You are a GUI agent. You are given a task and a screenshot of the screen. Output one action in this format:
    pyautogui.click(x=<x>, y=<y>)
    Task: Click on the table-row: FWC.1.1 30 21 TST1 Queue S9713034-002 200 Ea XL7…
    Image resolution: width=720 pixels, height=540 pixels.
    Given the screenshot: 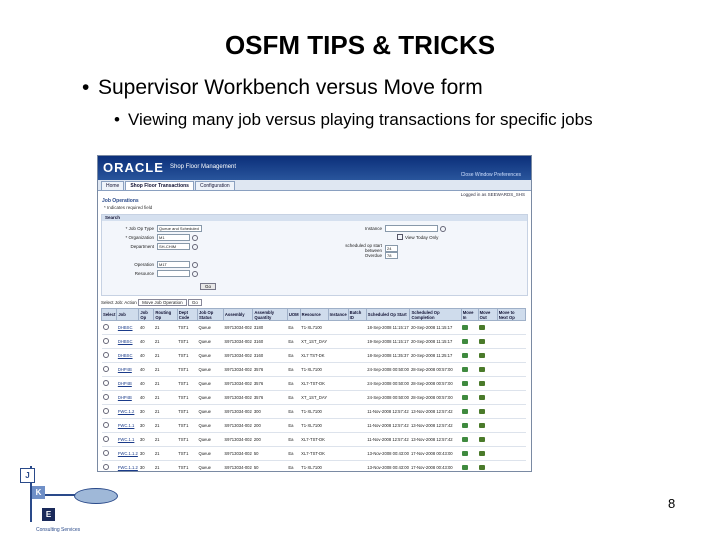 What is the action you would take?
    pyautogui.click(x=313, y=439)
    